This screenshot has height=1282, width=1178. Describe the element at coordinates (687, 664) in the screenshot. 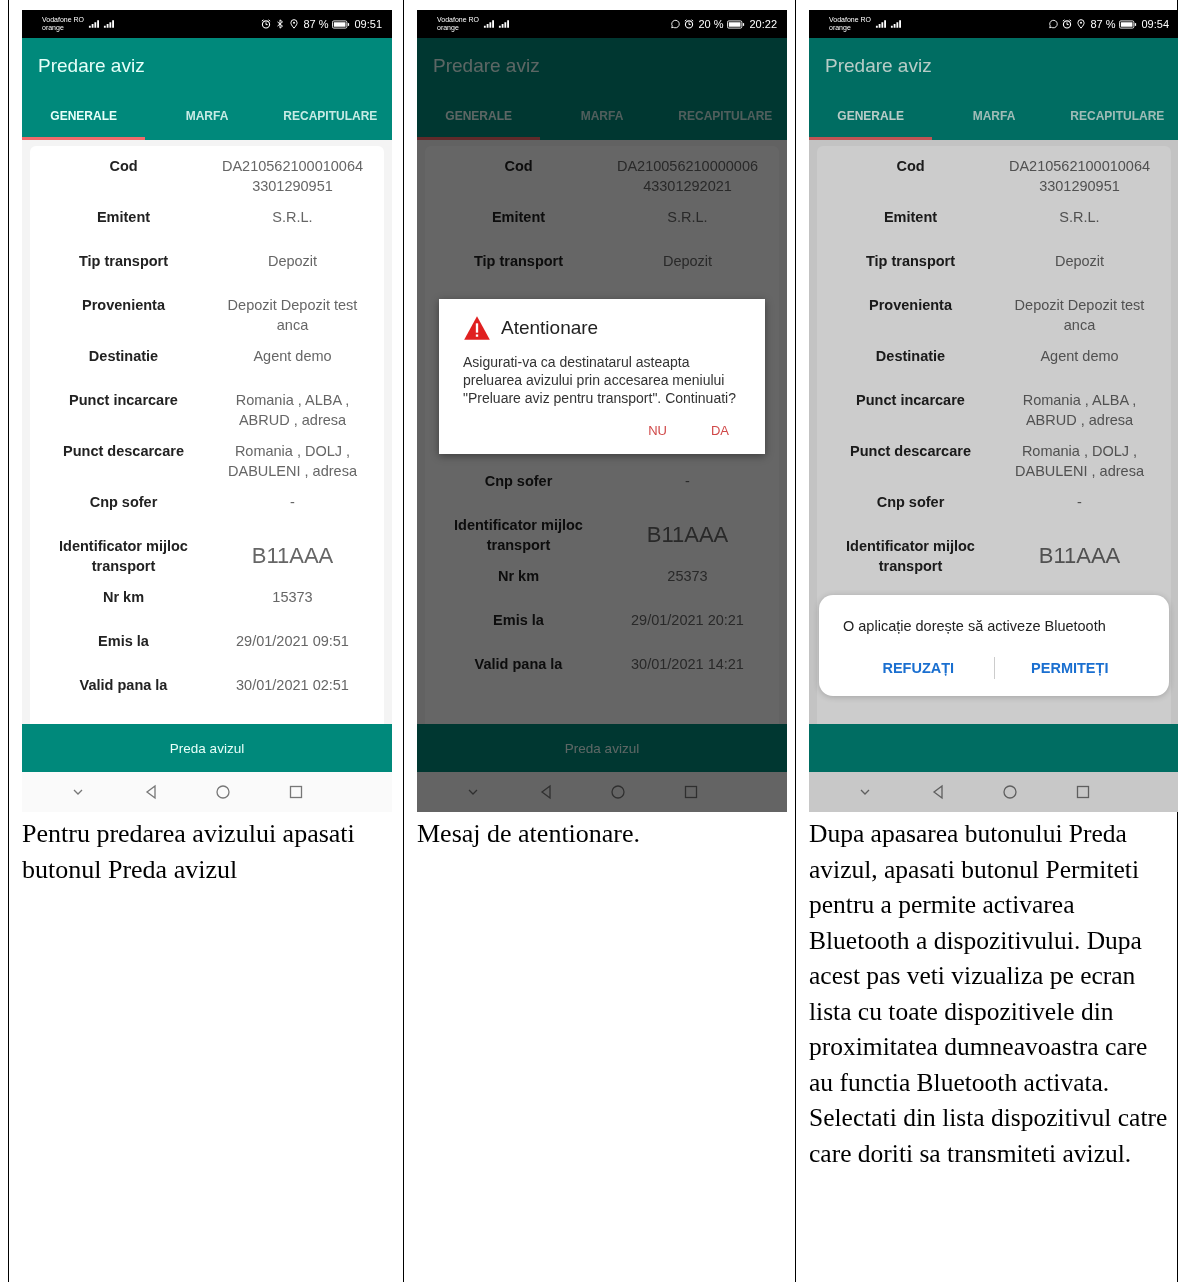

I see `field-value: 30/01/2021 14:21` at that location.